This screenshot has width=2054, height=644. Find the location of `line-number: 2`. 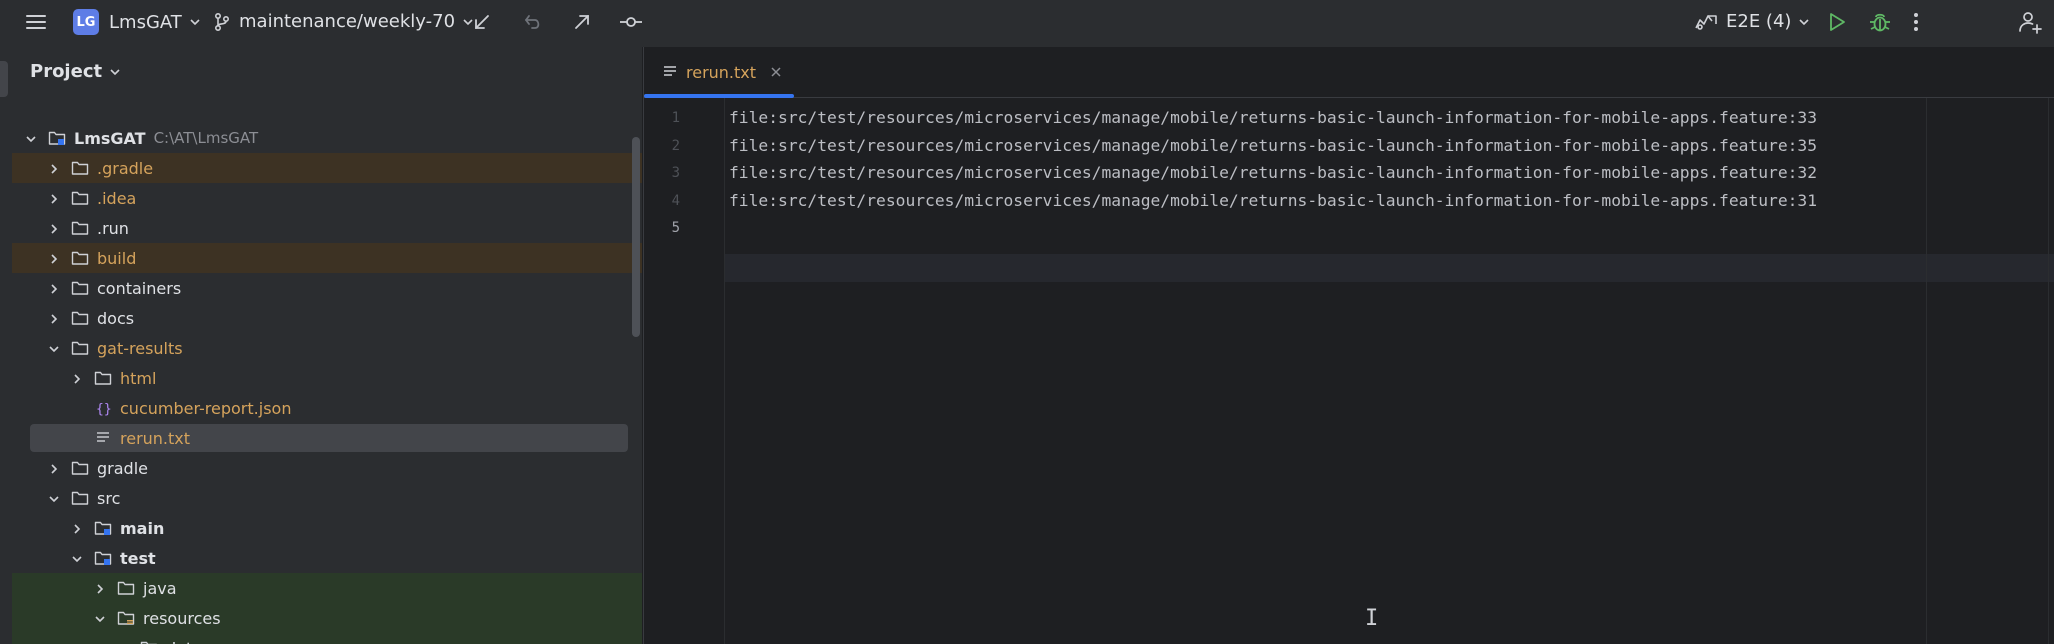

line-number: 2 is located at coordinates (675, 145).